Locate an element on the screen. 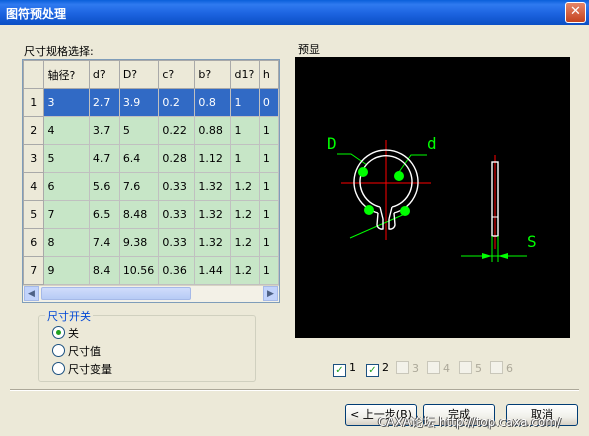 This screenshot has height=436, width=589. horizontal-scrollbar: ◀ ▶ is located at coordinates (151, 293).